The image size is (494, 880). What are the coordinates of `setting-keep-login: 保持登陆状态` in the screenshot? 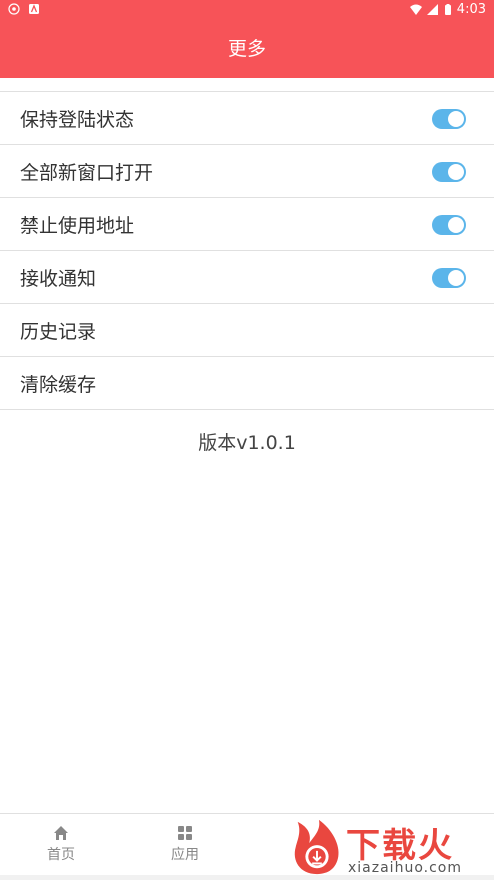 It's located at (247, 118).